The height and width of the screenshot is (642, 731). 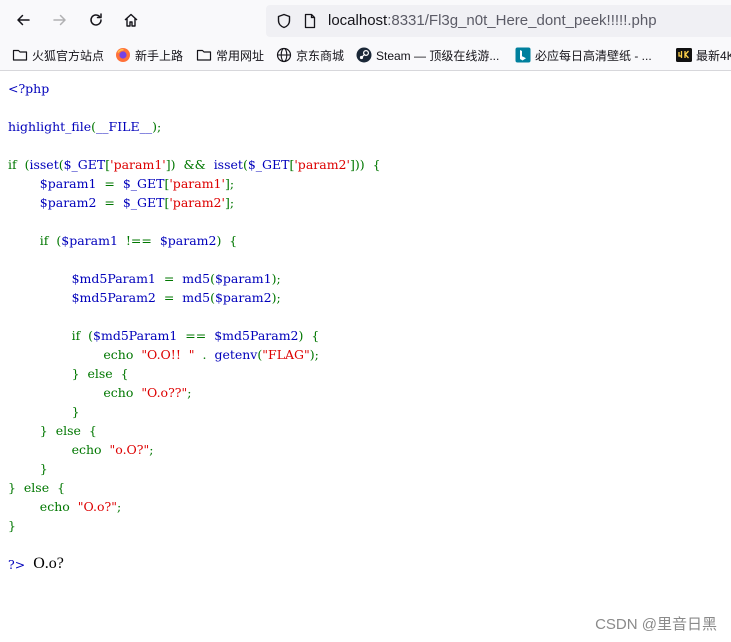 I want to click on bookmark-item: 最新4K, so click(x=703, y=55).